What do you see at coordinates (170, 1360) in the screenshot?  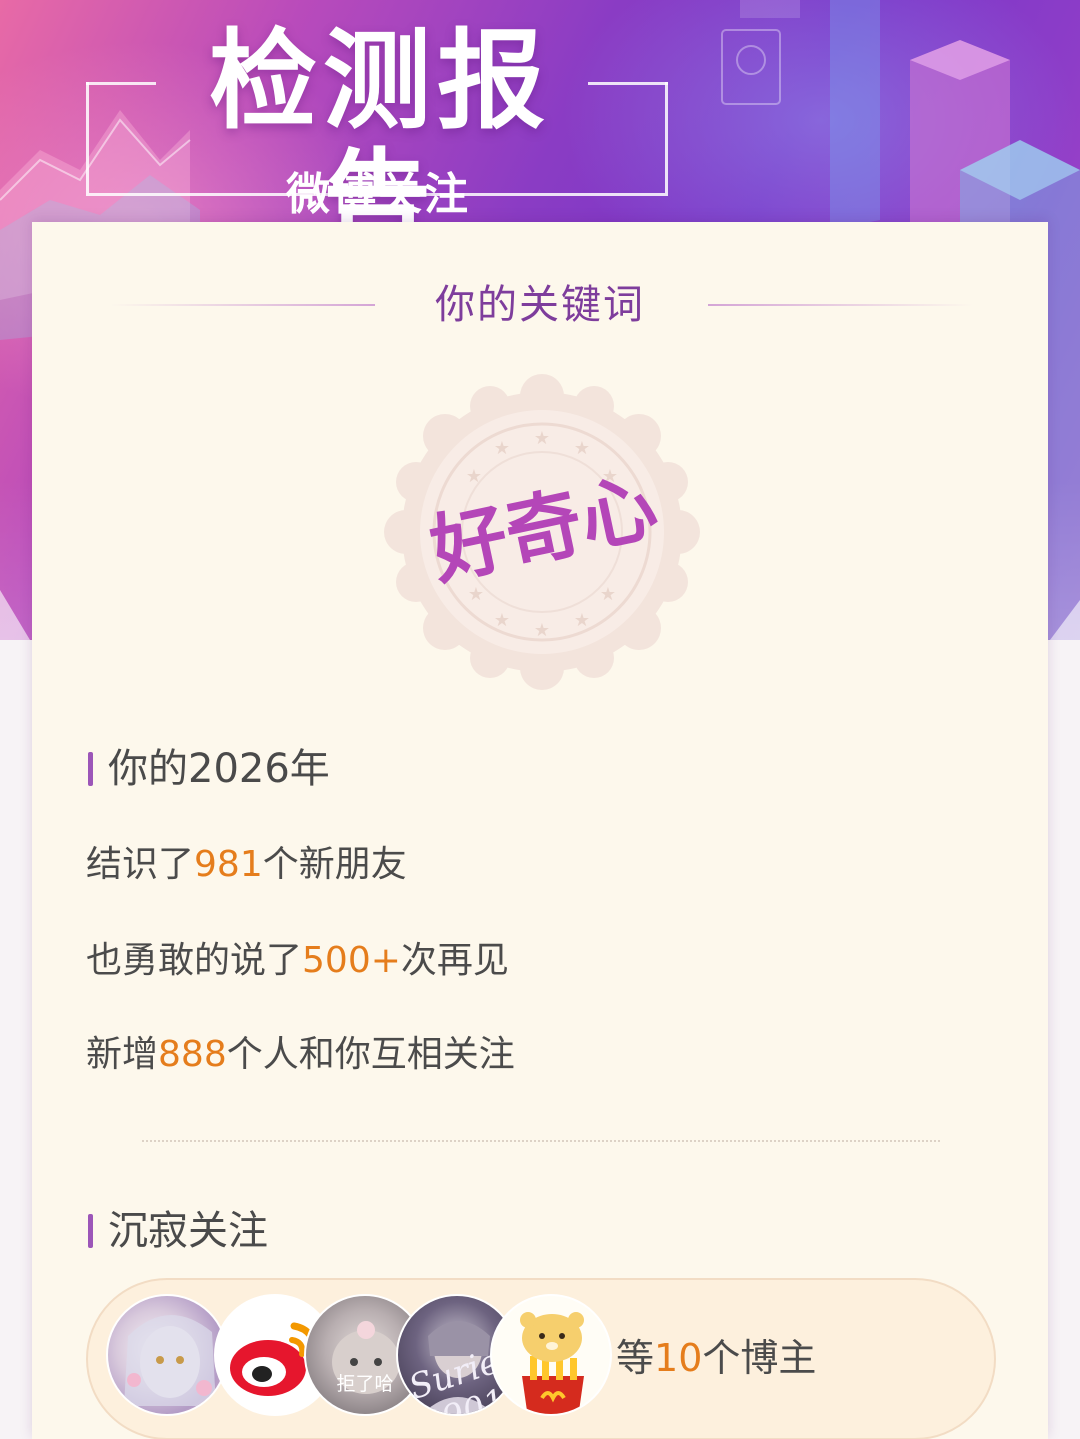 I see `anime-girl-icon` at bounding box center [170, 1360].